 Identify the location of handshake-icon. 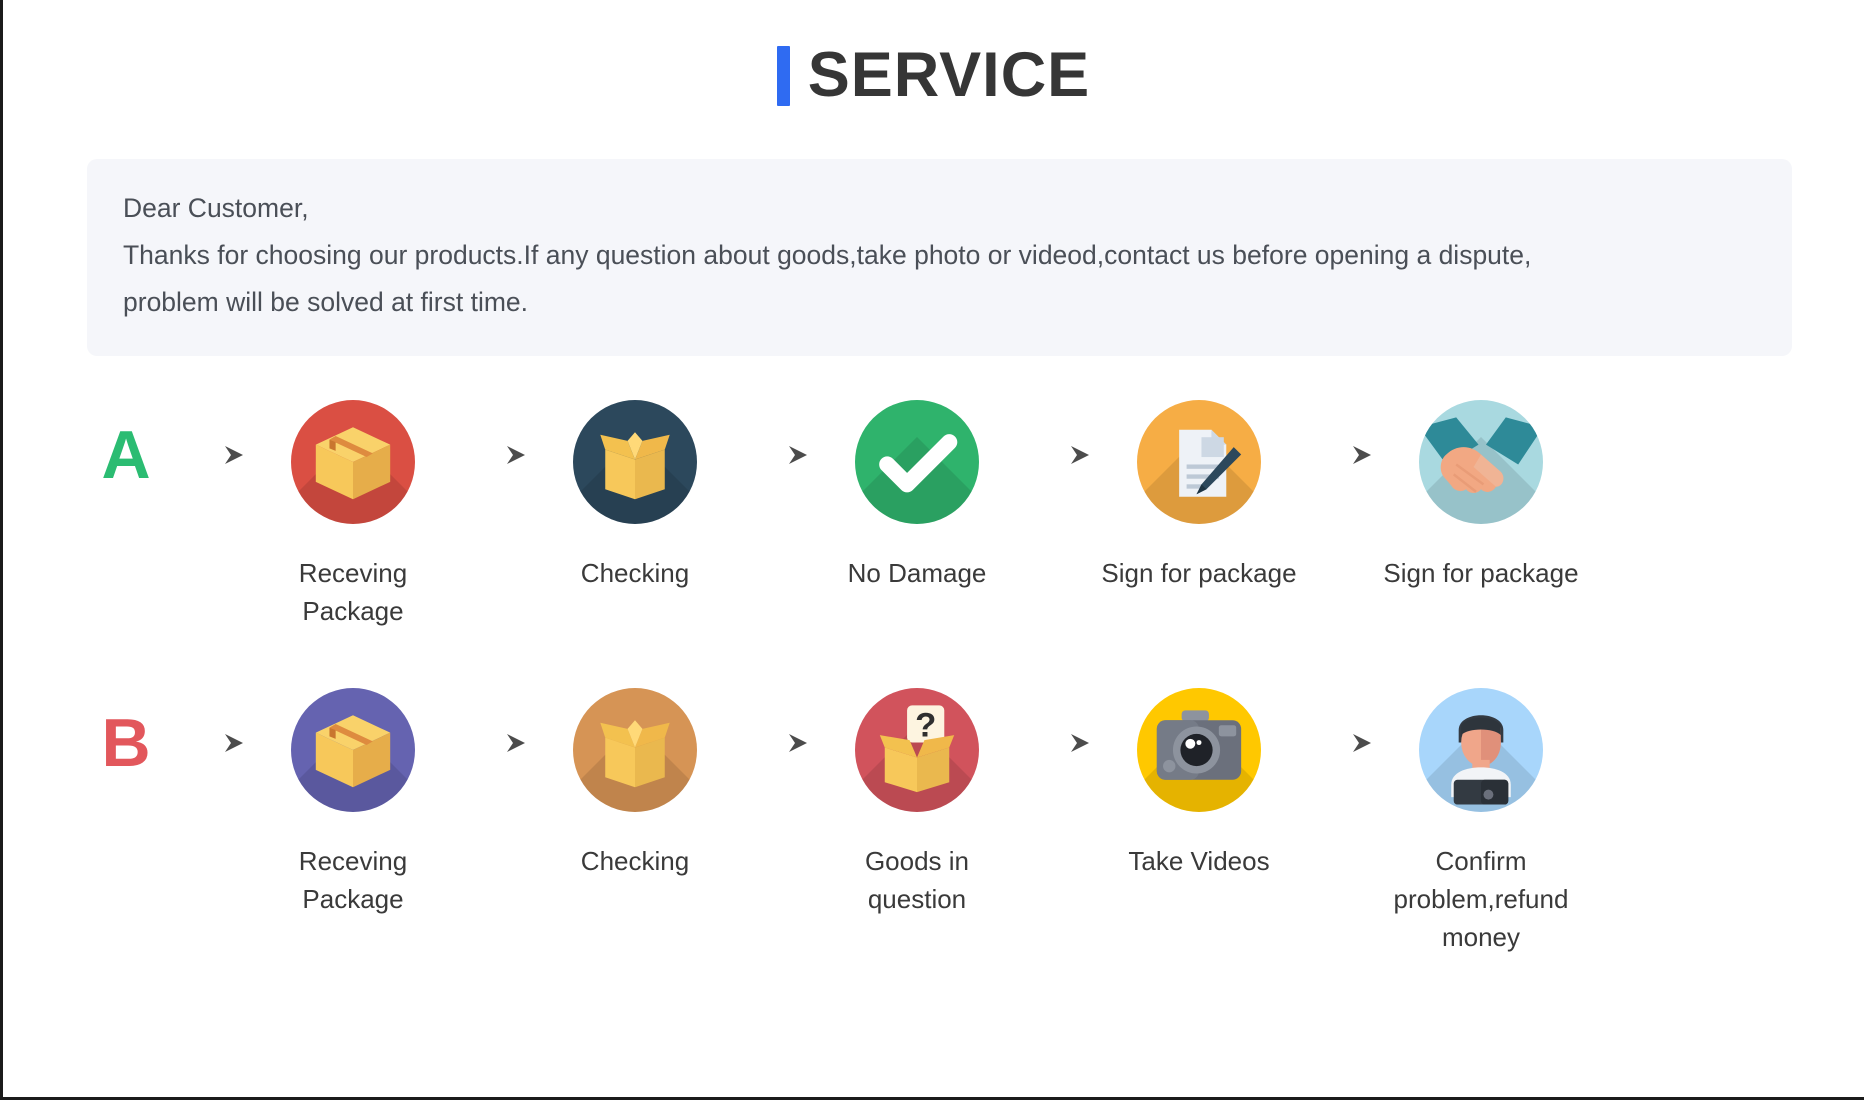
(1481, 455).